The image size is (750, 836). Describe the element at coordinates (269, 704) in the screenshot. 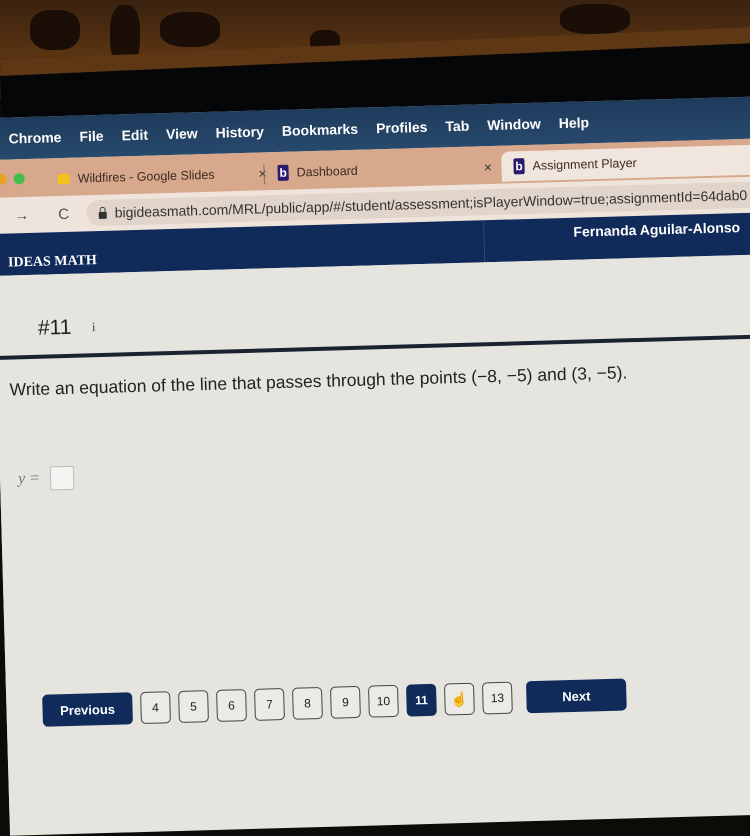

I see `page-button-7: 7` at that location.